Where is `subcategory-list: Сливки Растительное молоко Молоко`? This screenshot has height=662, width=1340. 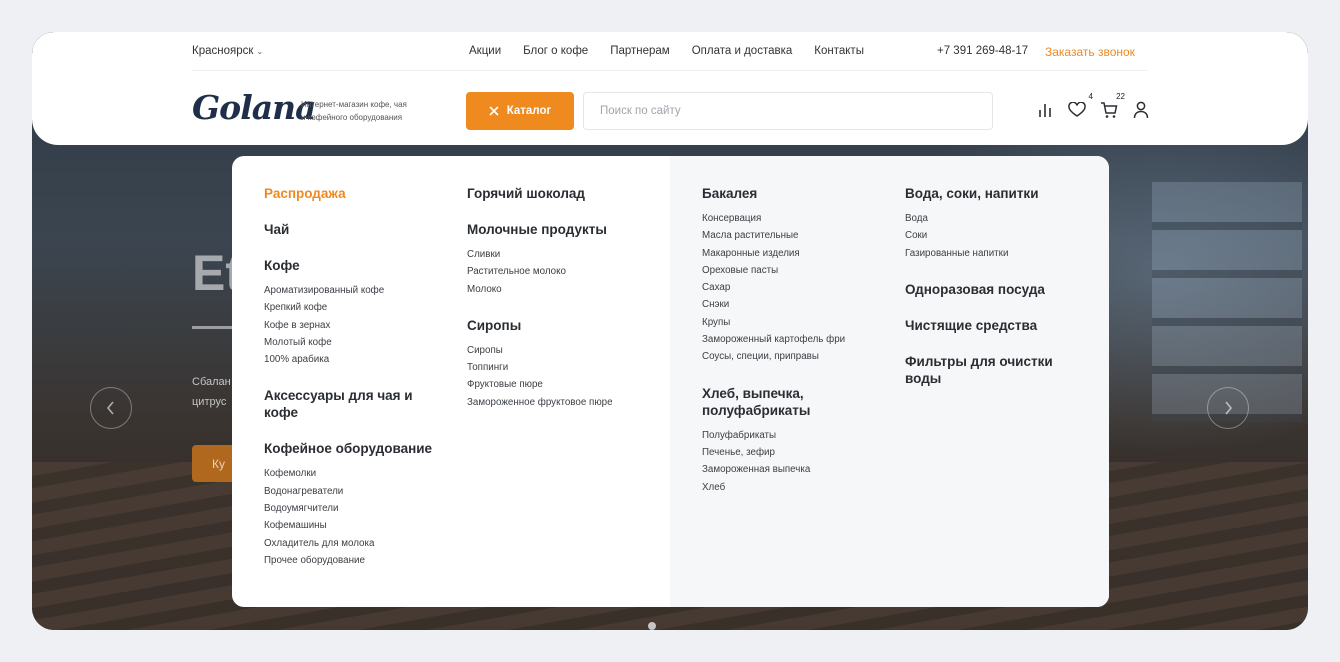
subcategory-list: Сливки Растительное молоко Молоко is located at coordinates (567, 272).